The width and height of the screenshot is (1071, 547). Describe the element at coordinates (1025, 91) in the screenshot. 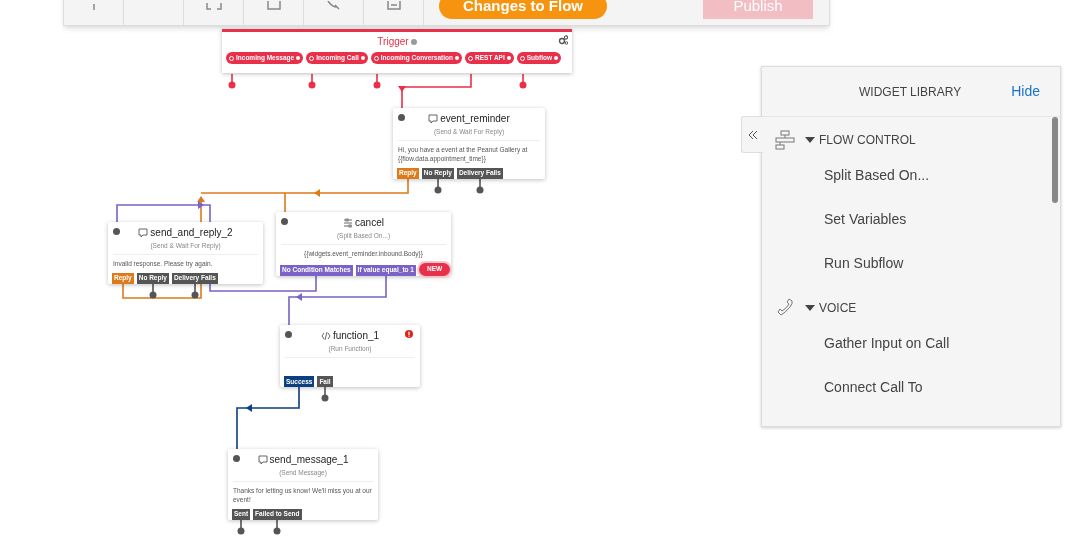

I see `hide-link: Hide` at that location.